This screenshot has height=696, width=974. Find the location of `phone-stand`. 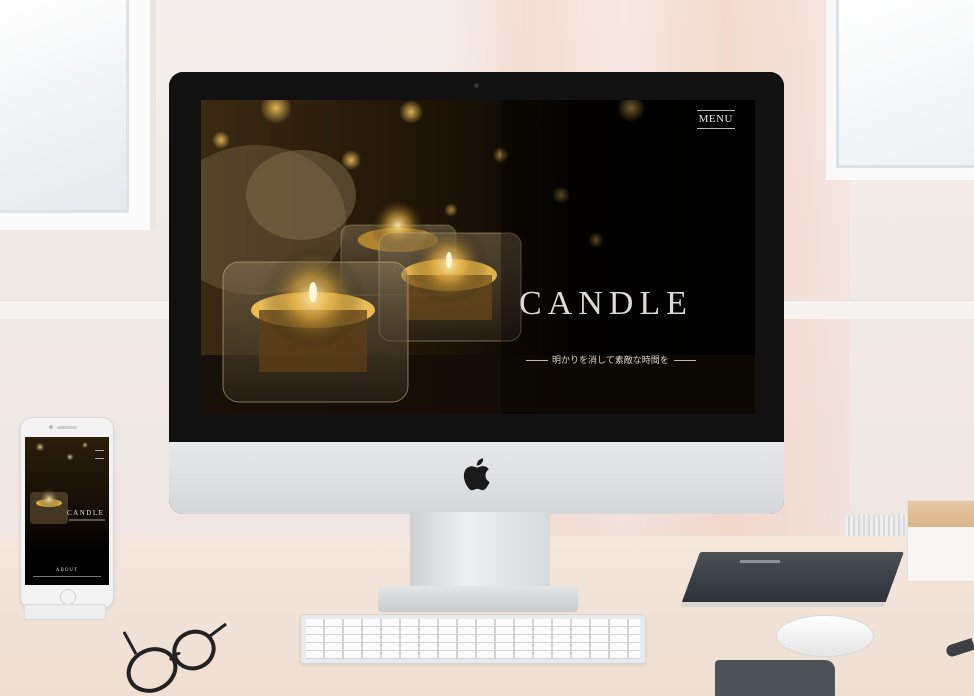

phone-stand is located at coordinates (65, 612).